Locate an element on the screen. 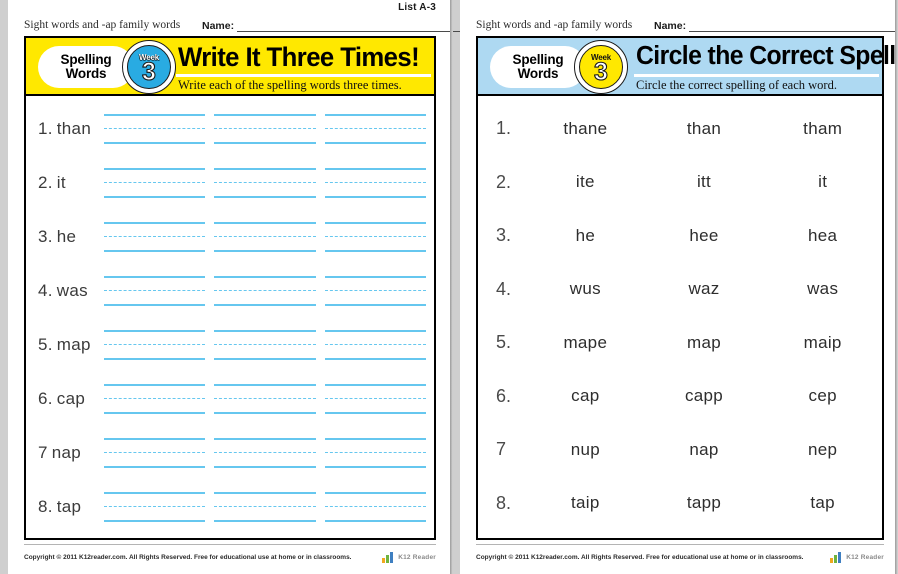  choice-row: 4. wus waz was is located at coordinates (680, 290).